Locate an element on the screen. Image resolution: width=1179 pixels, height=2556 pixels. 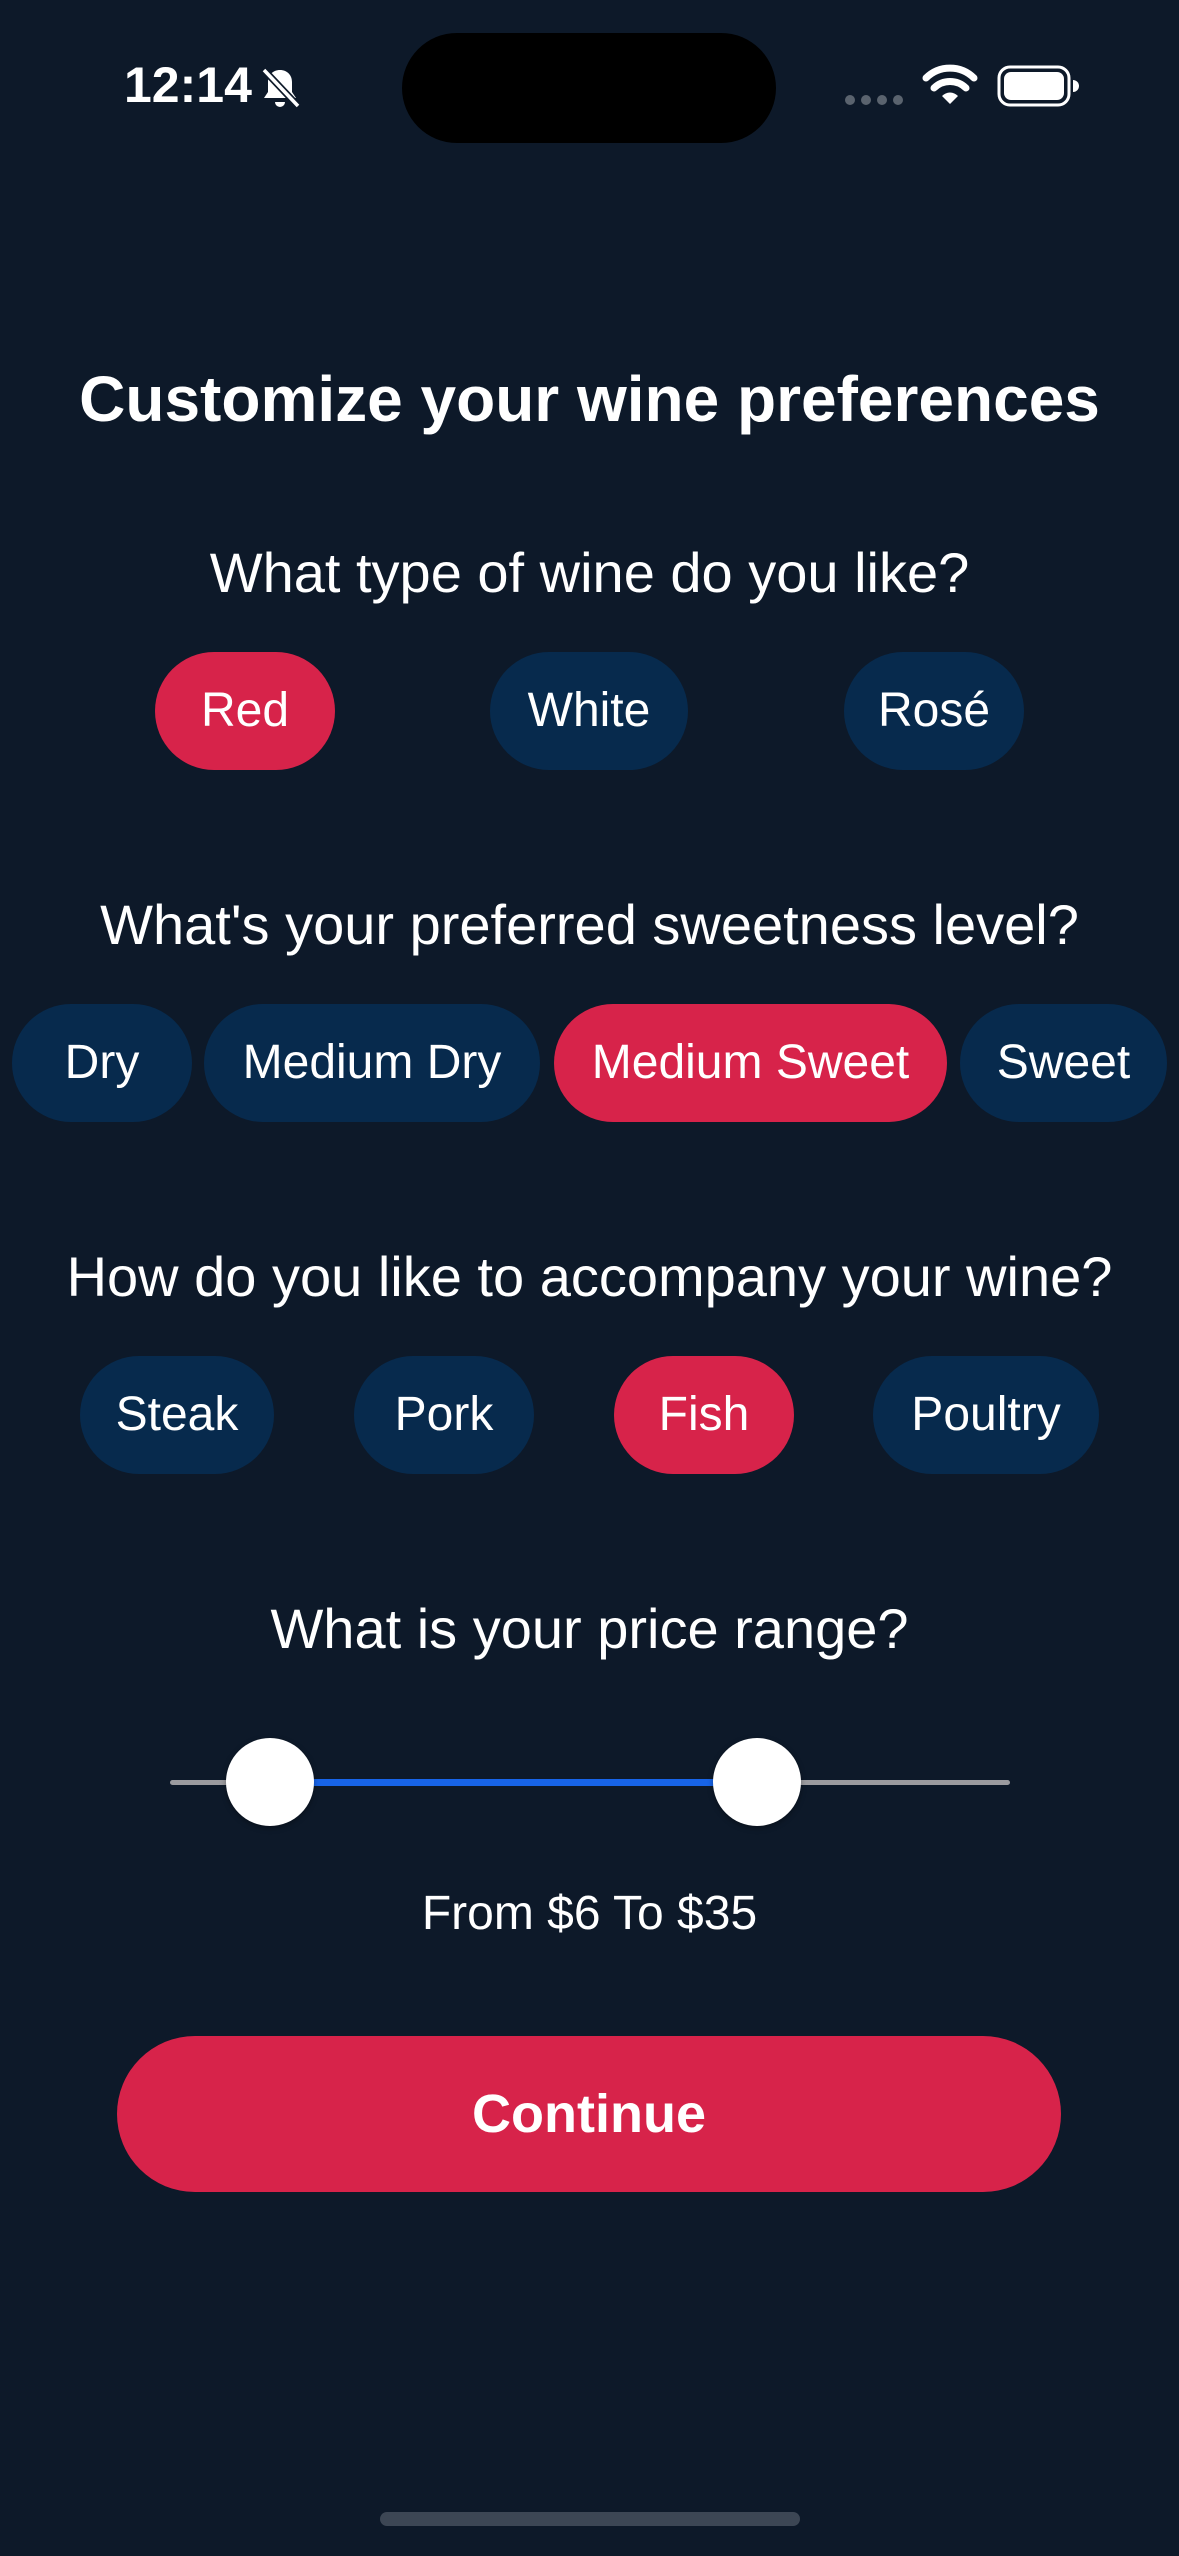
sweetness-option-medium-sweet: Medium Sweet is located at coordinates (750, 1063).